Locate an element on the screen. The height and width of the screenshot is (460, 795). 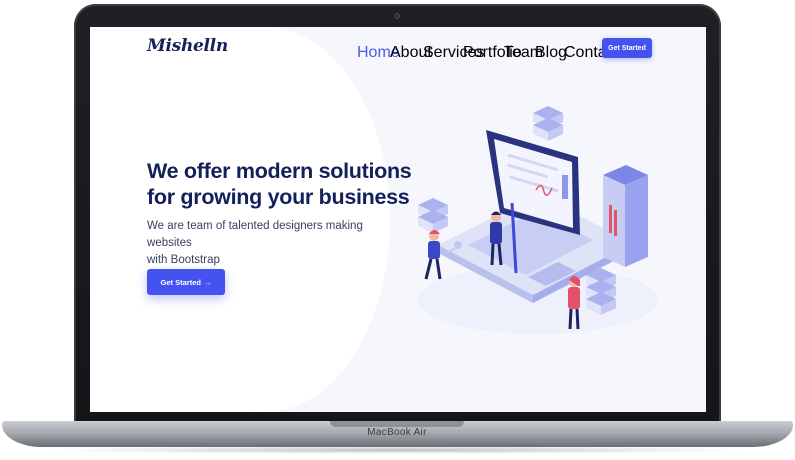
server-tower-illustration is located at coordinates (625, 216).